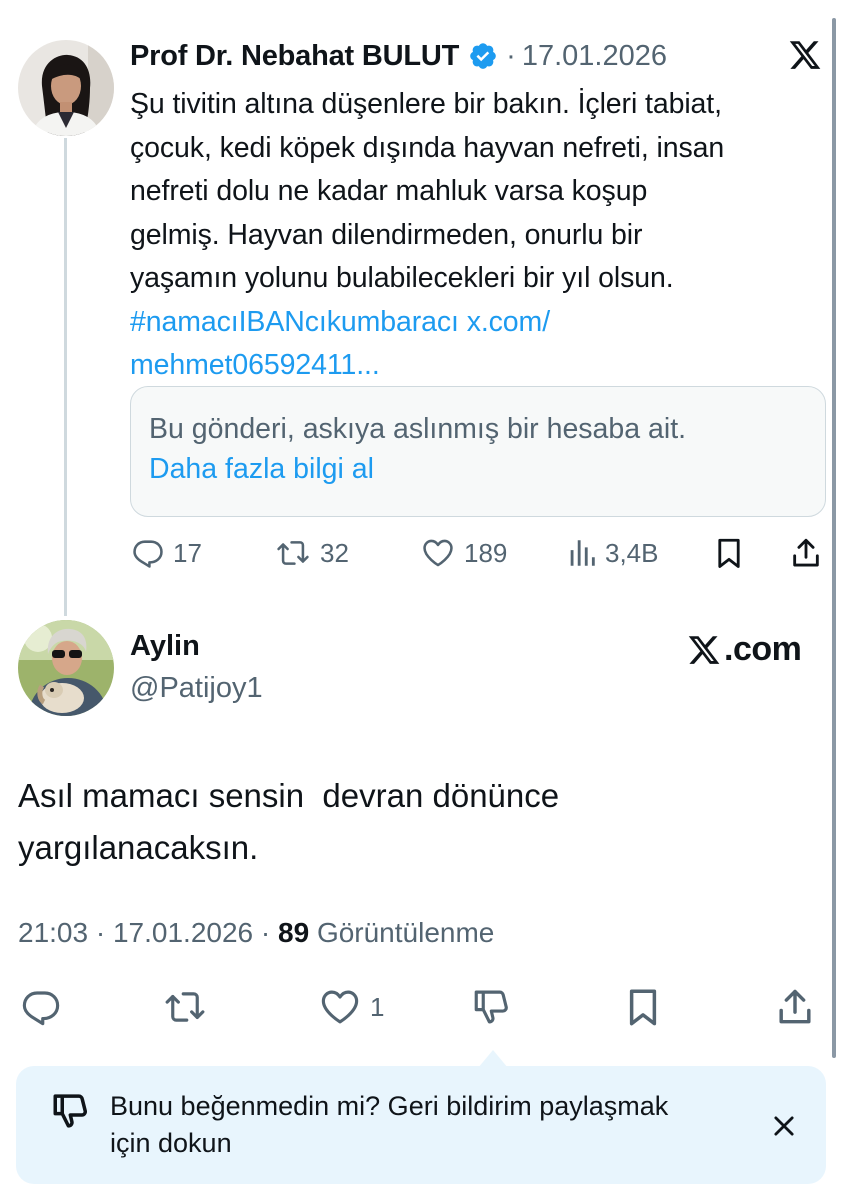 The image size is (843, 1200). What do you see at coordinates (311, 553) in the screenshot?
I see `repost-button: 32` at bounding box center [311, 553].